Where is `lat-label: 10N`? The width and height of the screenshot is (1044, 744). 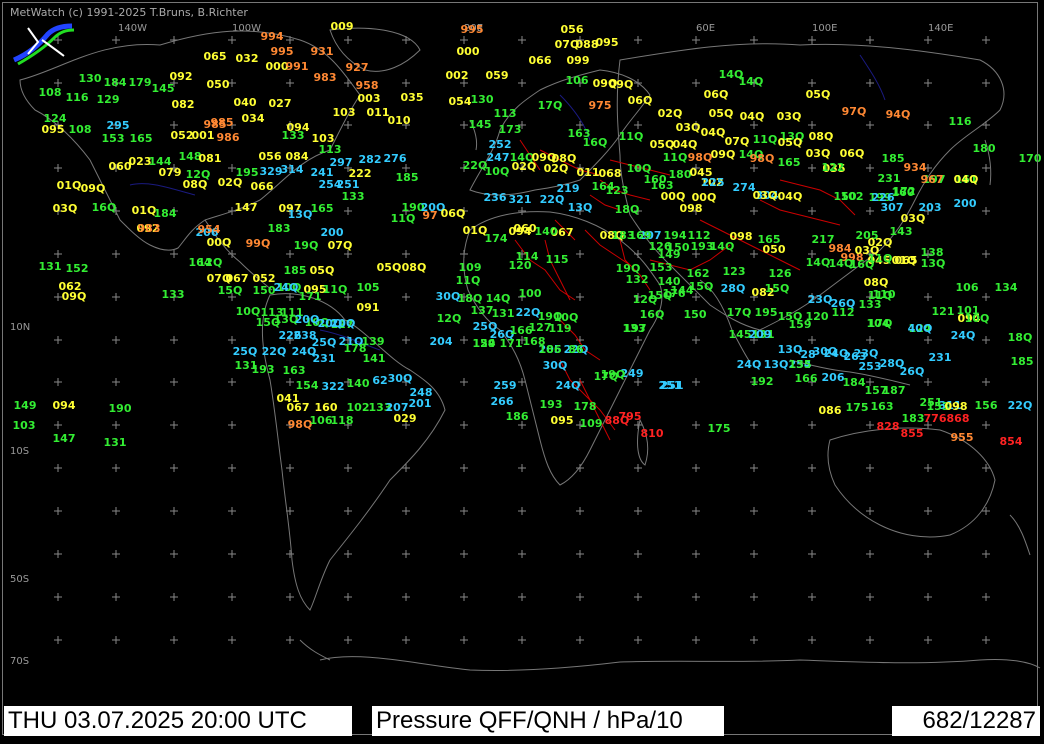
lat-label: 10N is located at coordinates (20, 327).